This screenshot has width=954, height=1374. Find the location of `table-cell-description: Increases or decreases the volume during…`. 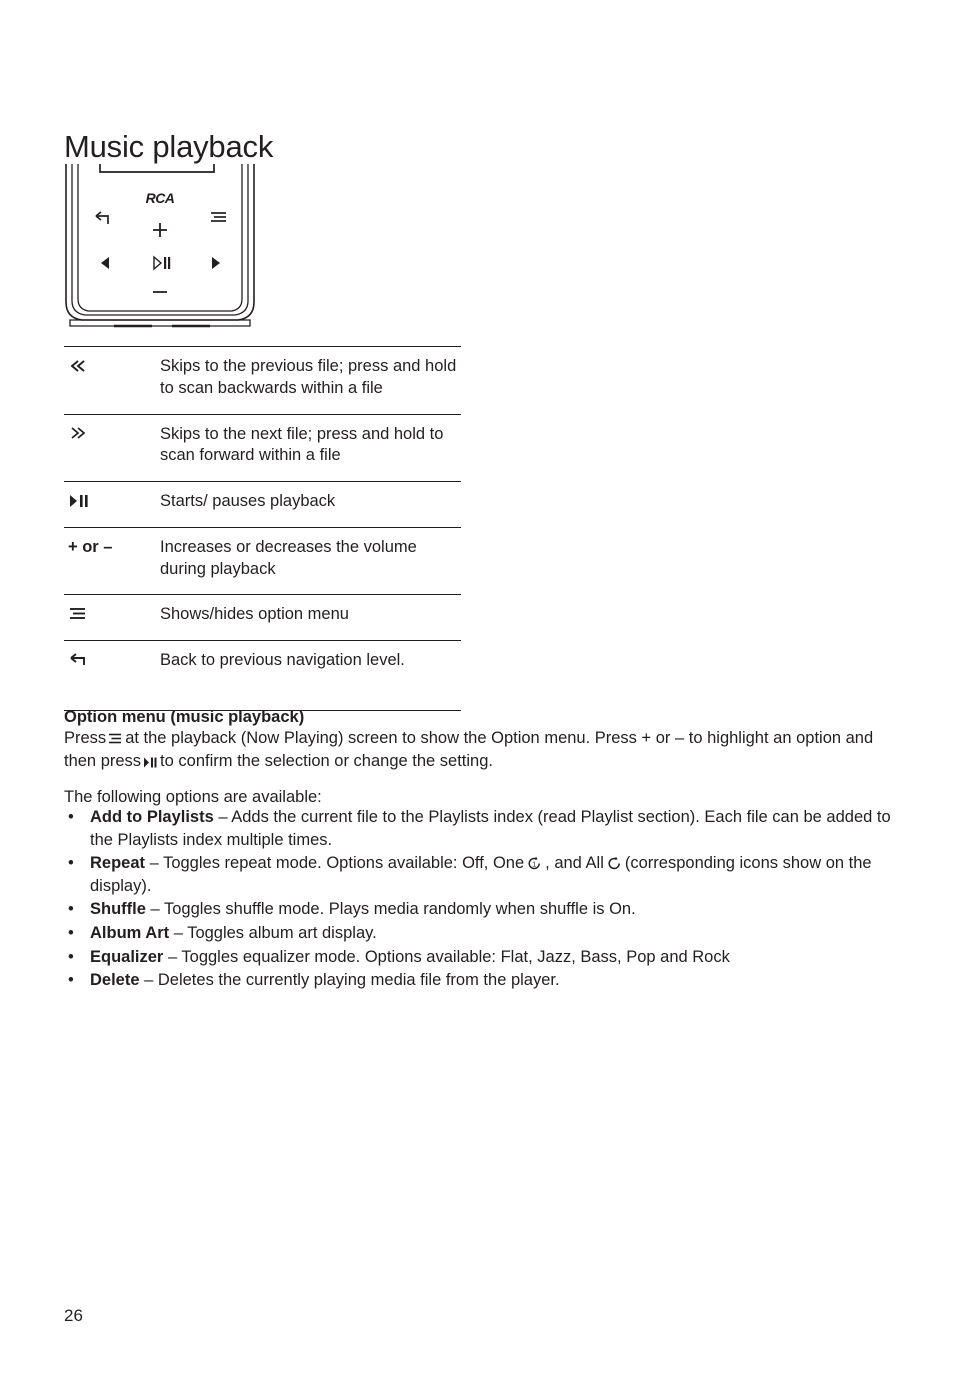

table-cell-description: Increases or decreases the volume during… is located at coordinates (288, 557).